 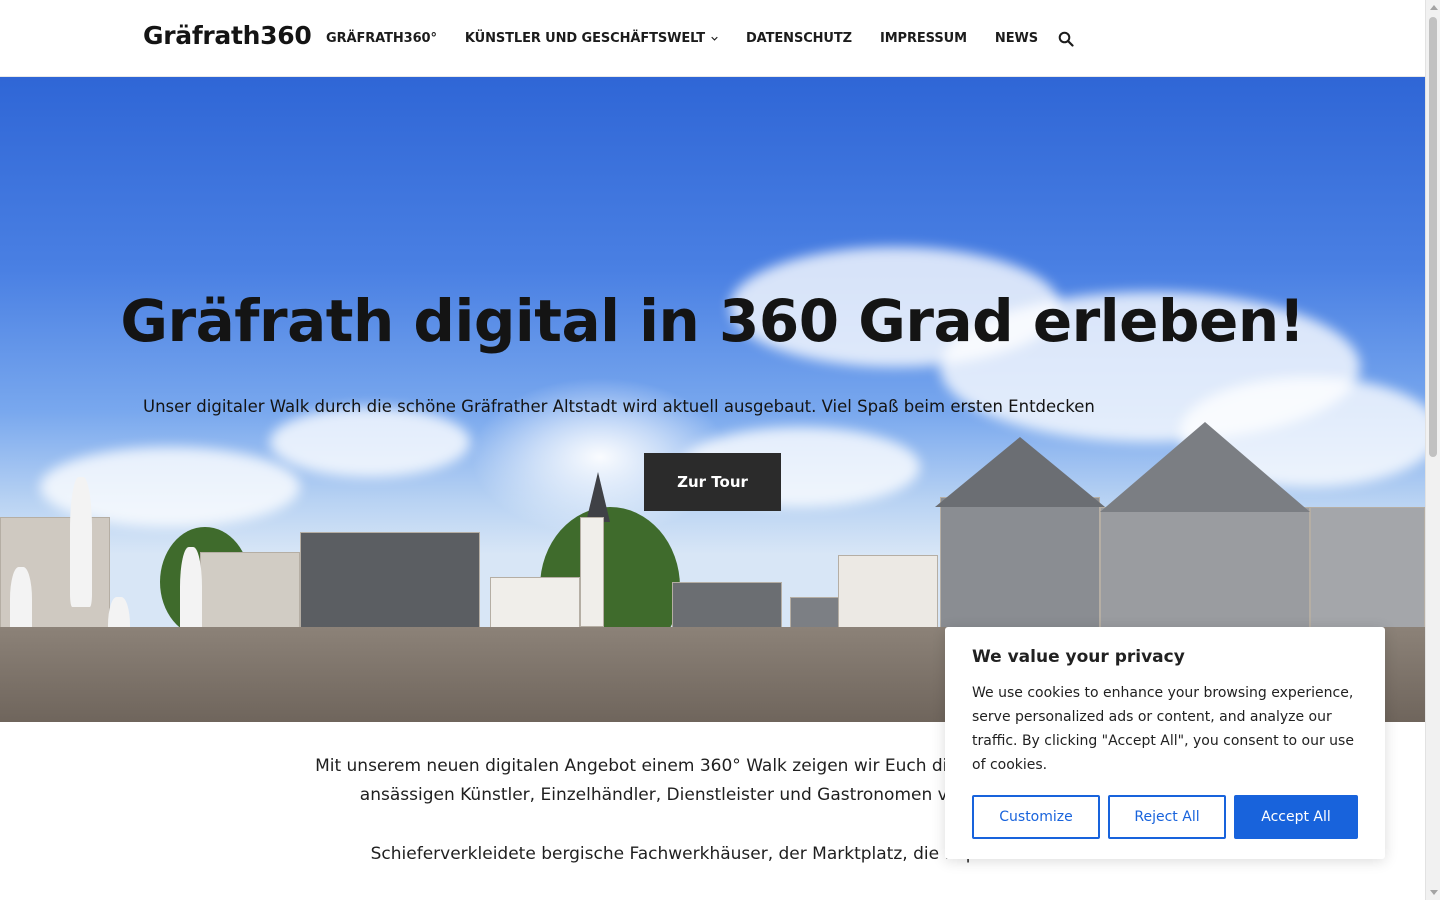 What do you see at coordinates (227, 35) in the screenshot?
I see `site-logo-link: Gräfrath360` at bounding box center [227, 35].